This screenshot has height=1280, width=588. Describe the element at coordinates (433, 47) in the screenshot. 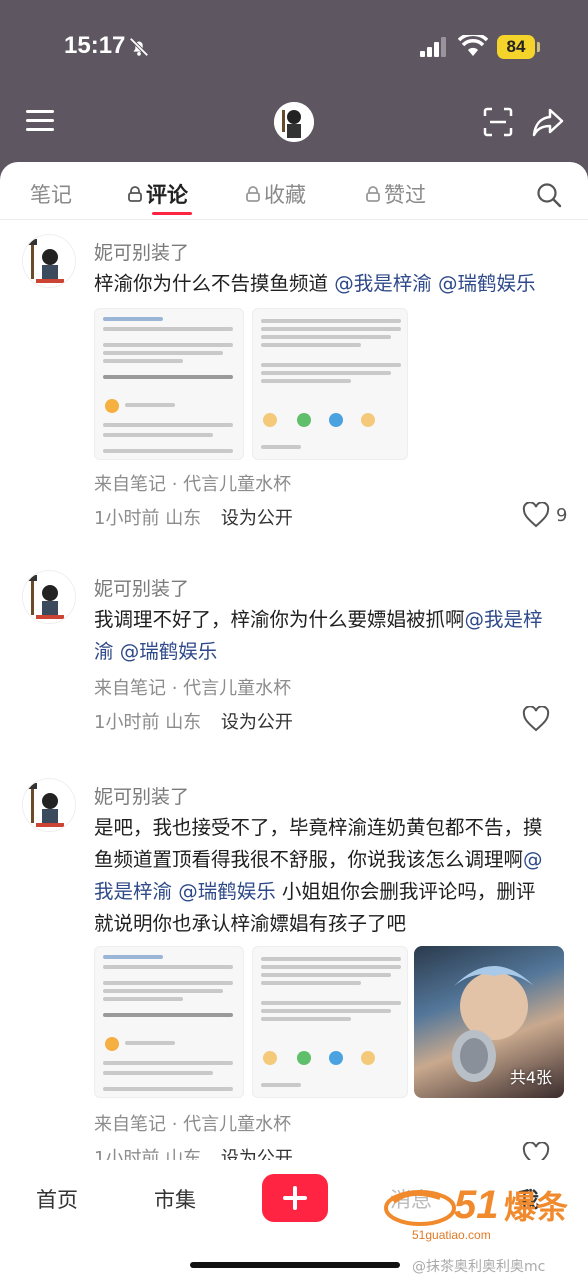

I see `signal-icon` at that location.